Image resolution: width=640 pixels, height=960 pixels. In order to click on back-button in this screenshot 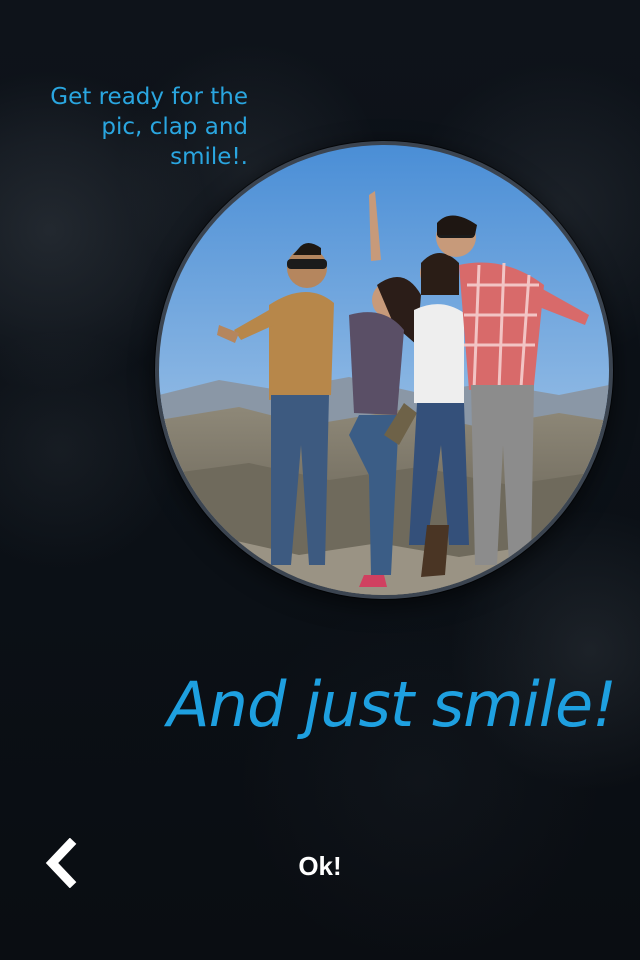, I will do `click(63, 863)`.